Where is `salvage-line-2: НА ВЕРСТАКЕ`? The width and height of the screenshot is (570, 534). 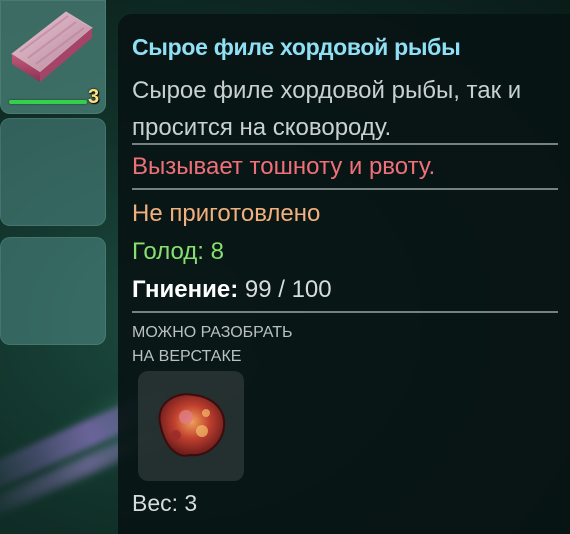
salvage-line-2: НА ВЕРСТАКЕ is located at coordinates (187, 356).